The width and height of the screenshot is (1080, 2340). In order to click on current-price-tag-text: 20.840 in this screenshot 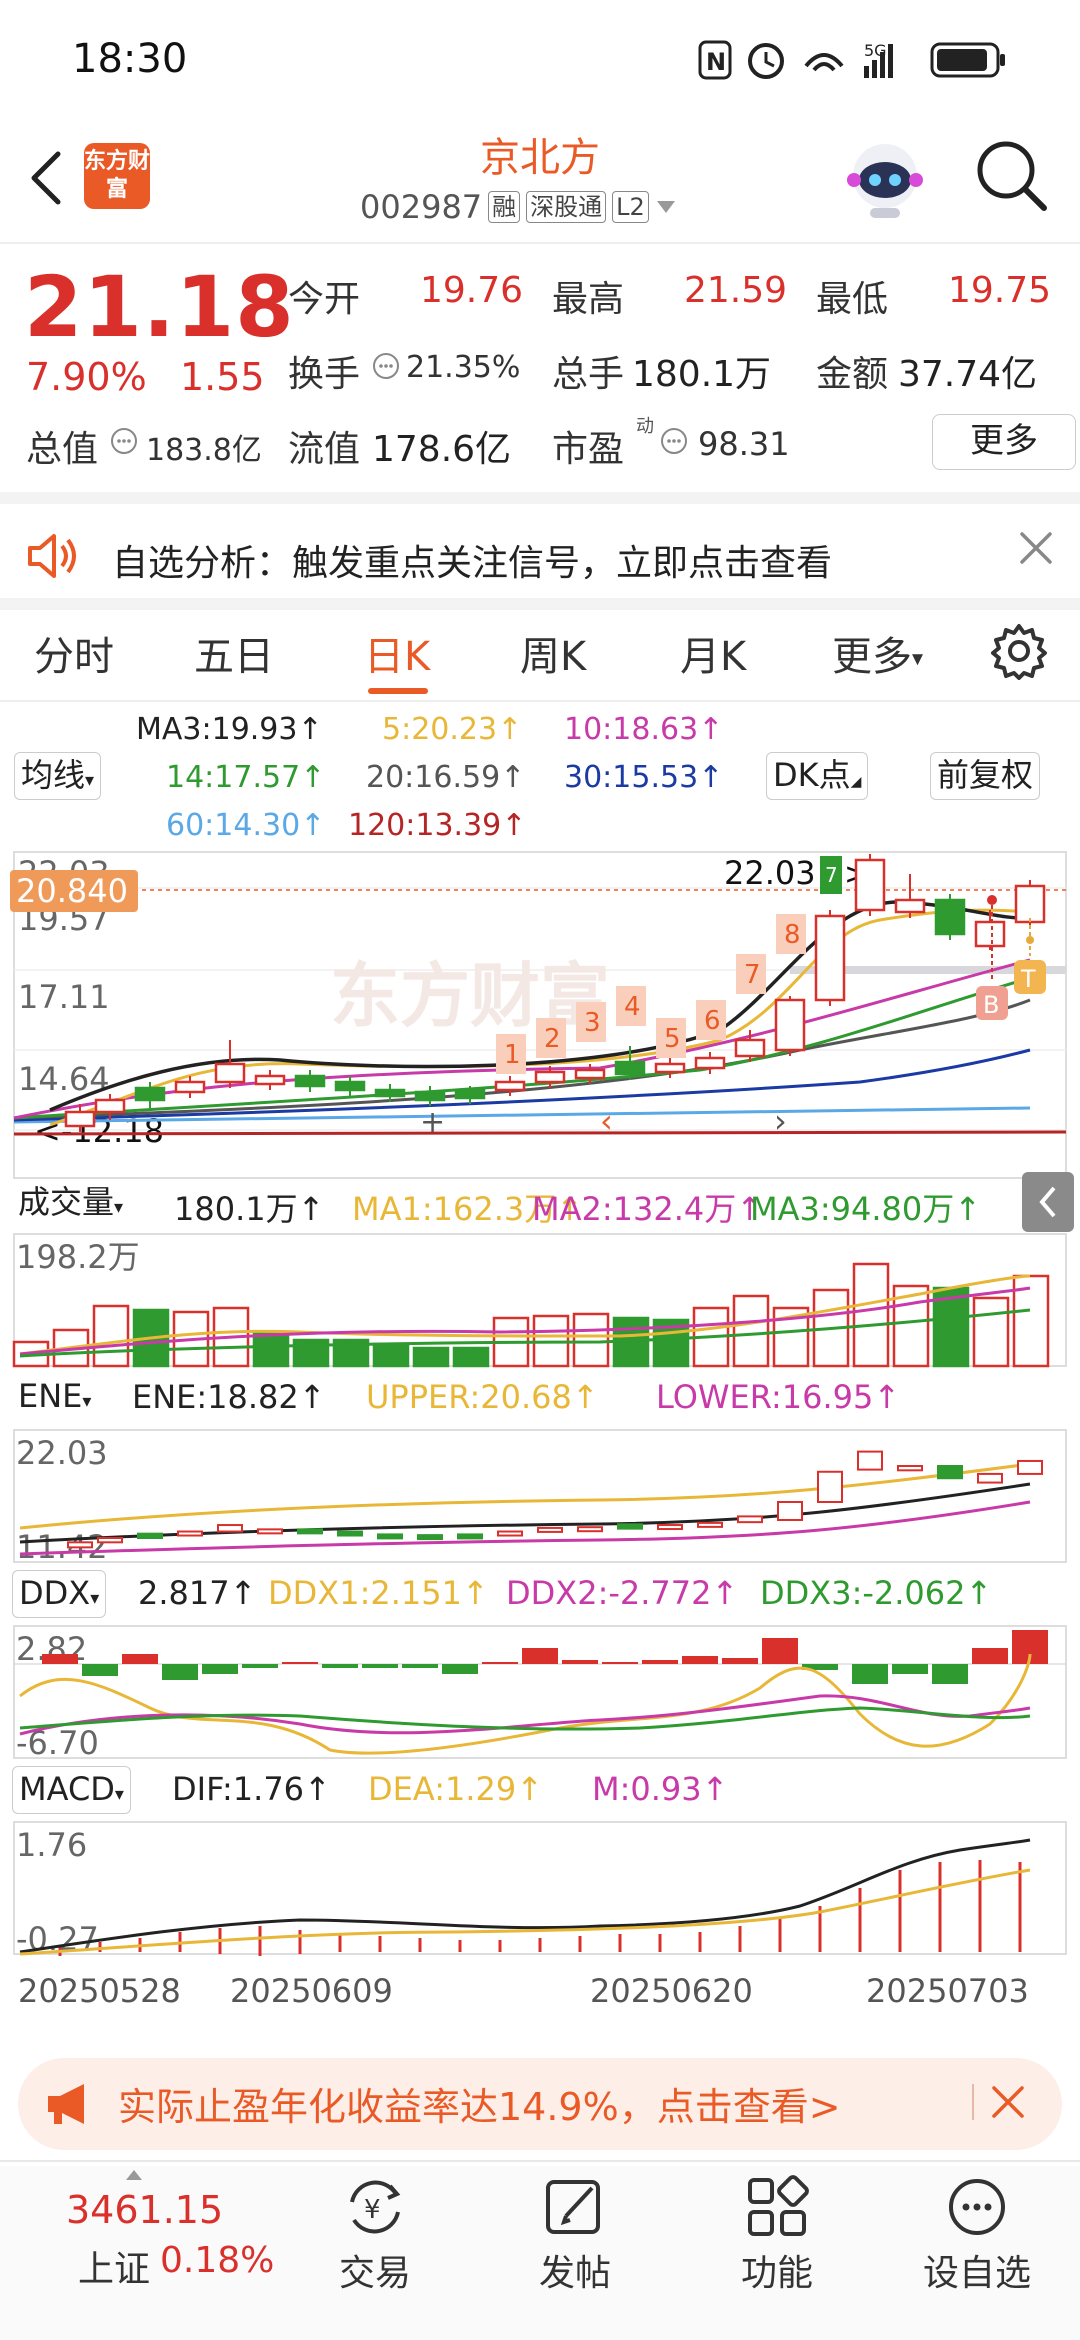, I will do `click(72, 891)`.